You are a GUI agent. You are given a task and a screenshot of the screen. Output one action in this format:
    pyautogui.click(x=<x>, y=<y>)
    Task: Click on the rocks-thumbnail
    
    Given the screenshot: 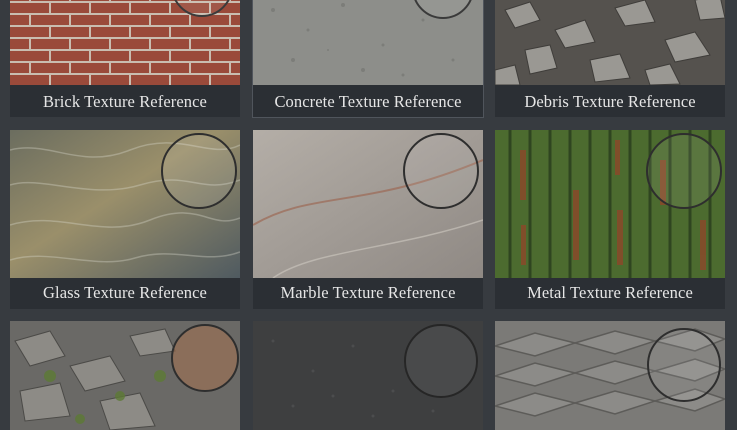 What is the action you would take?
    pyautogui.click(x=125, y=375)
    